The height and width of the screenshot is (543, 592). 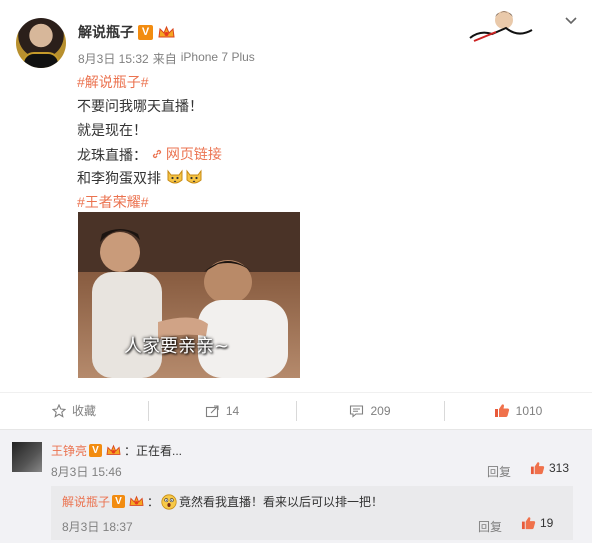 I want to click on star-icon, so click(x=58, y=410).